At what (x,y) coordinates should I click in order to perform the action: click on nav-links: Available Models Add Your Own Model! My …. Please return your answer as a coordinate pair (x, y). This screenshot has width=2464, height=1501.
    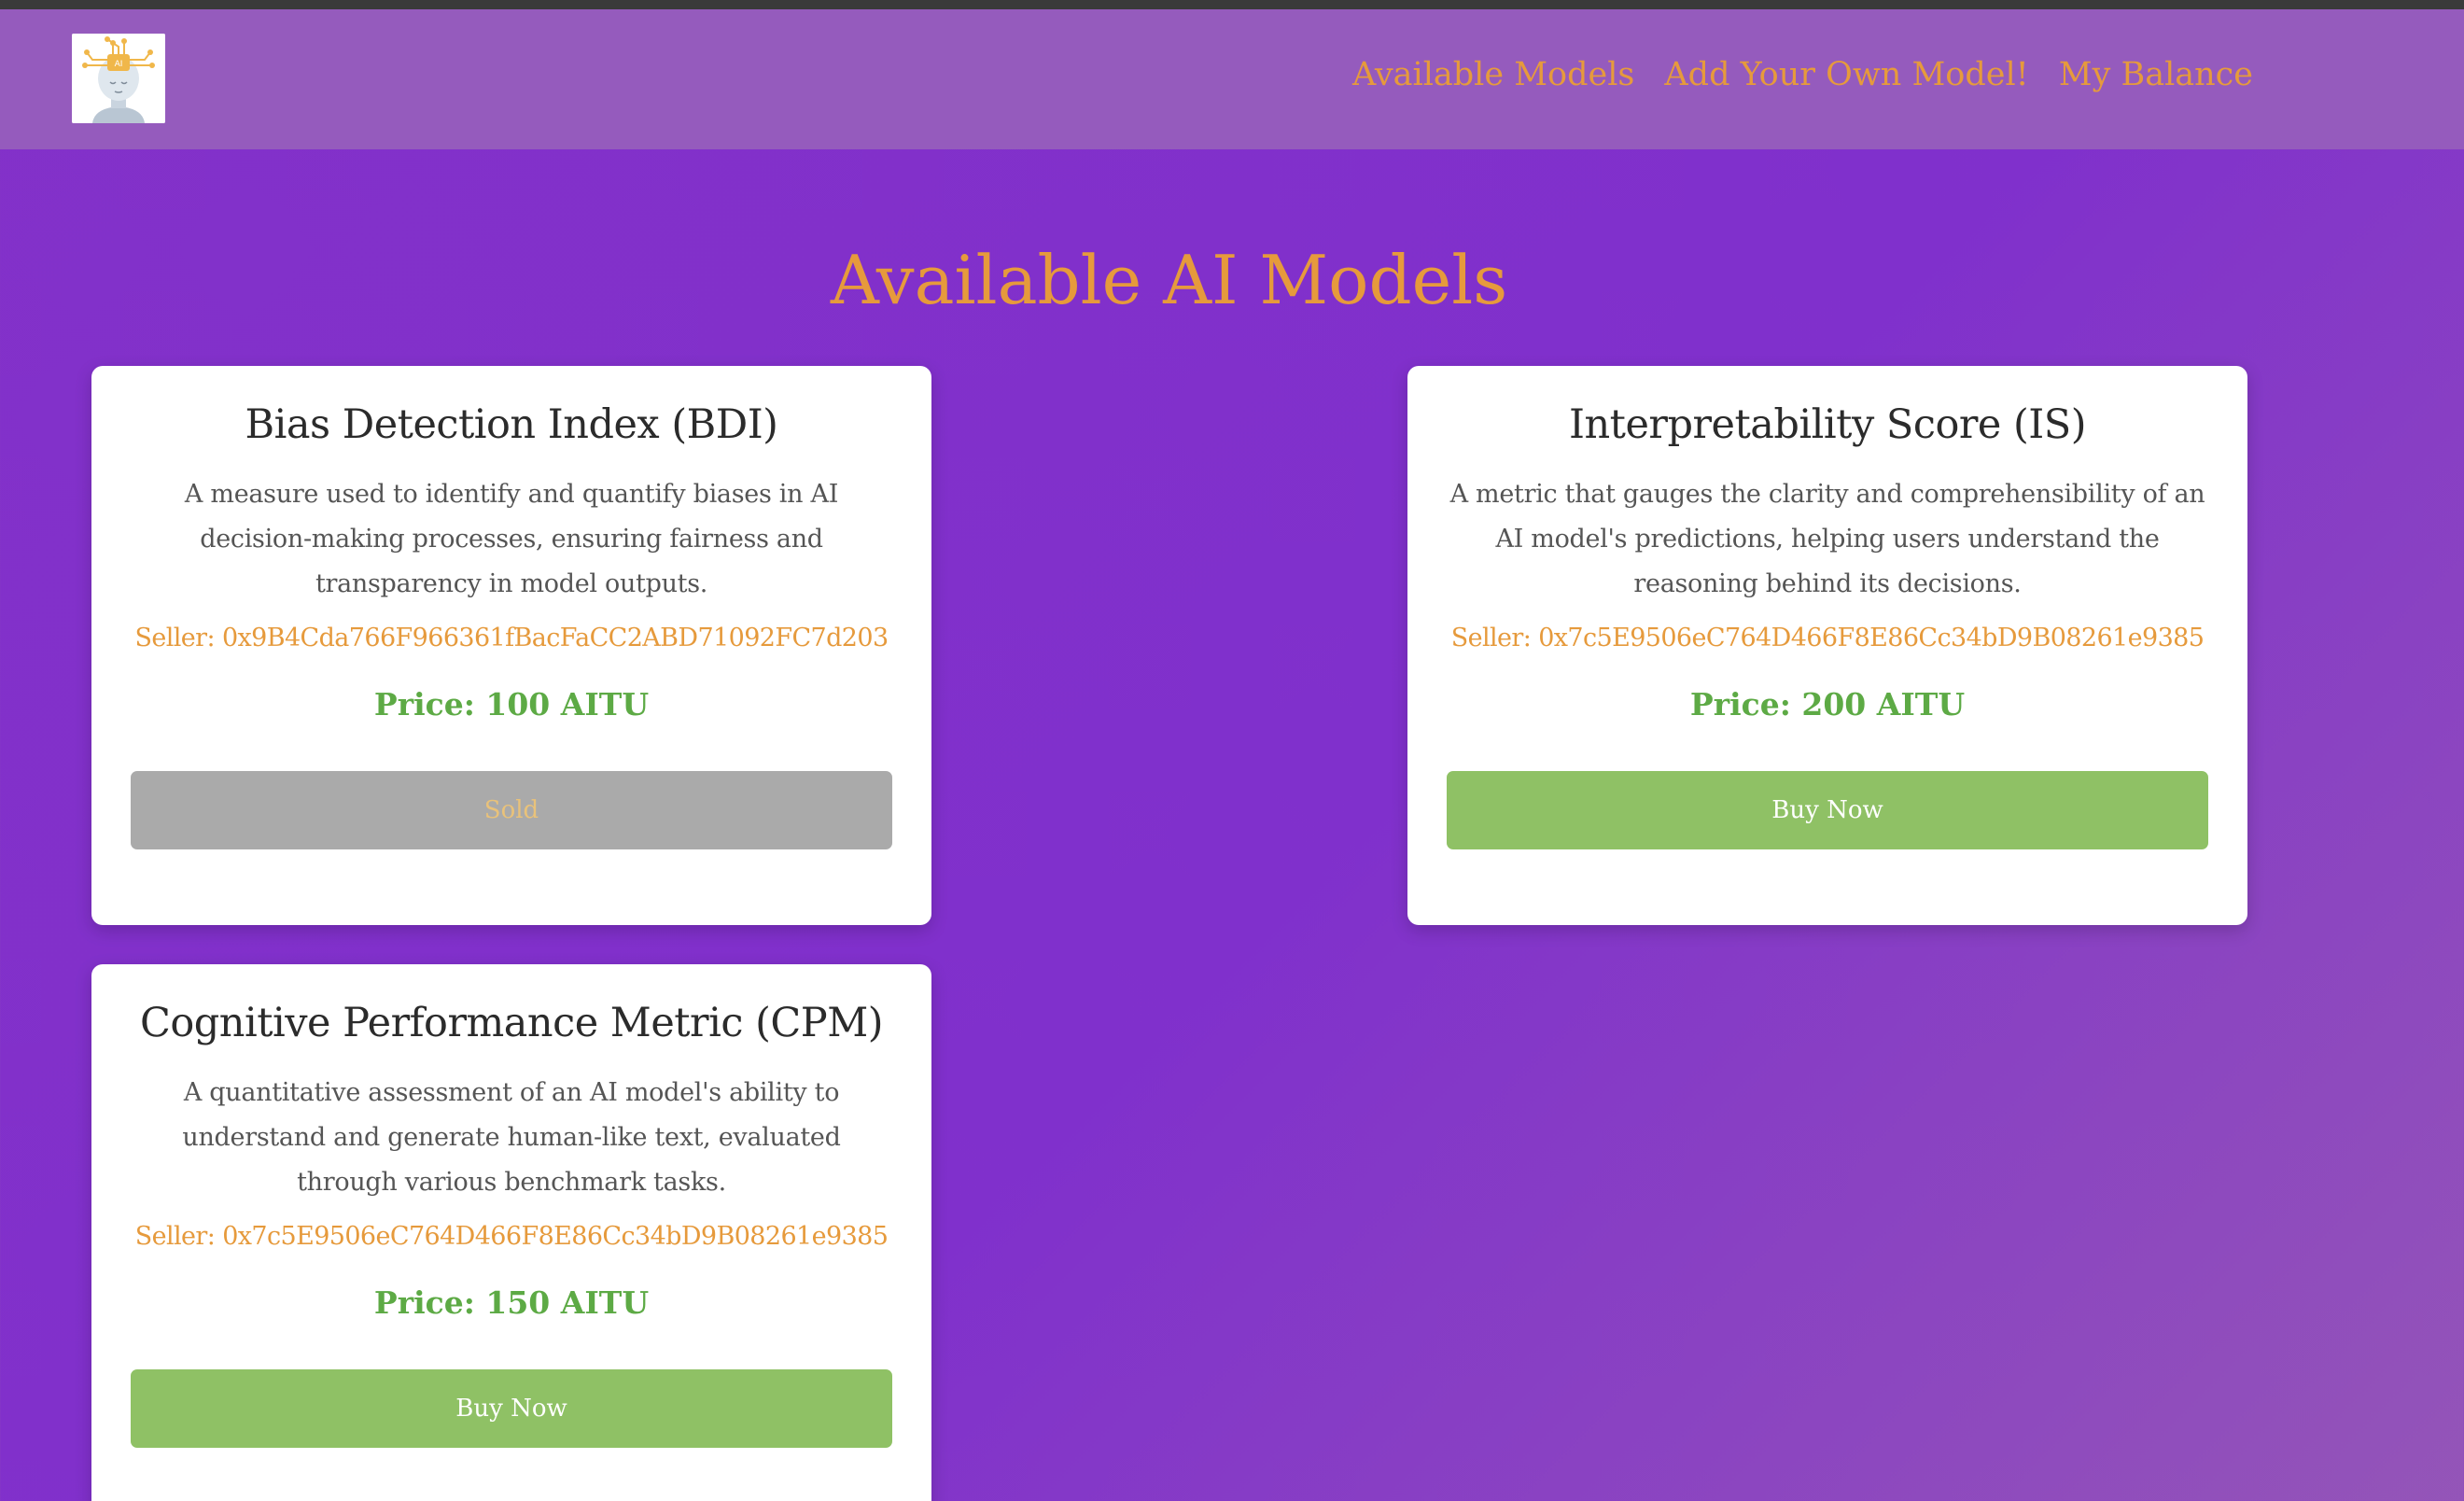
    Looking at the image, I should click on (1802, 74).